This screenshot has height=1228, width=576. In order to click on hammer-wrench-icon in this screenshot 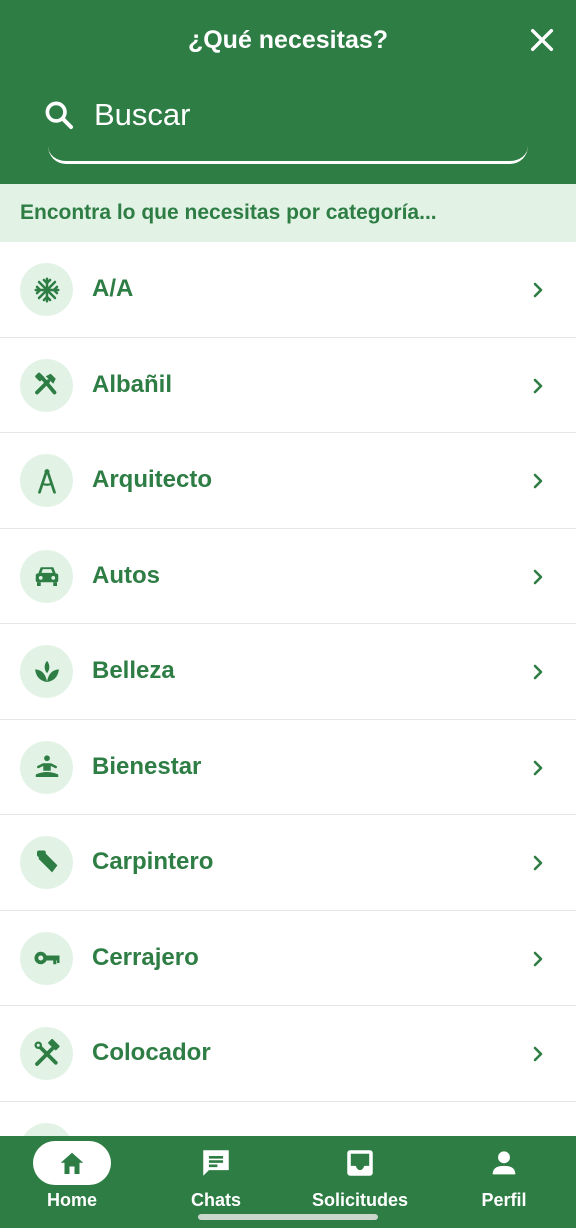, I will do `click(47, 1052)`.